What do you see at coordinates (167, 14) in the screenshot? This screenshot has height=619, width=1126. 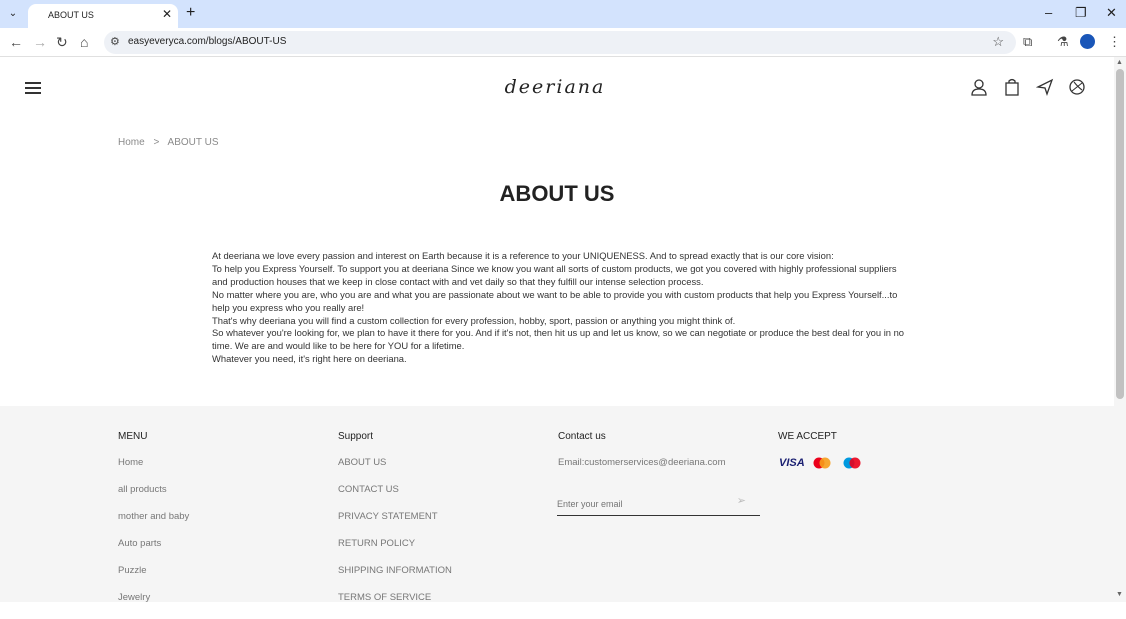 I see `close-tab-icon: ✕` at bounding box center [167, 14].